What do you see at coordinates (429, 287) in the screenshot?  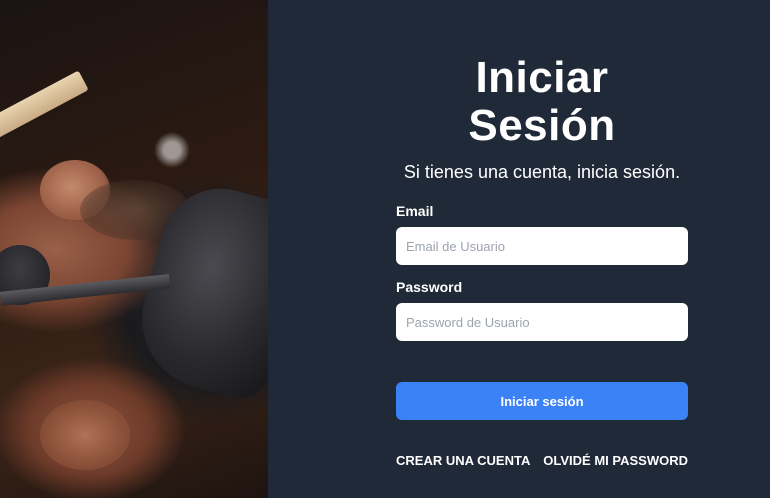 I see `password-label: Password` at bounding box center [429, 287].